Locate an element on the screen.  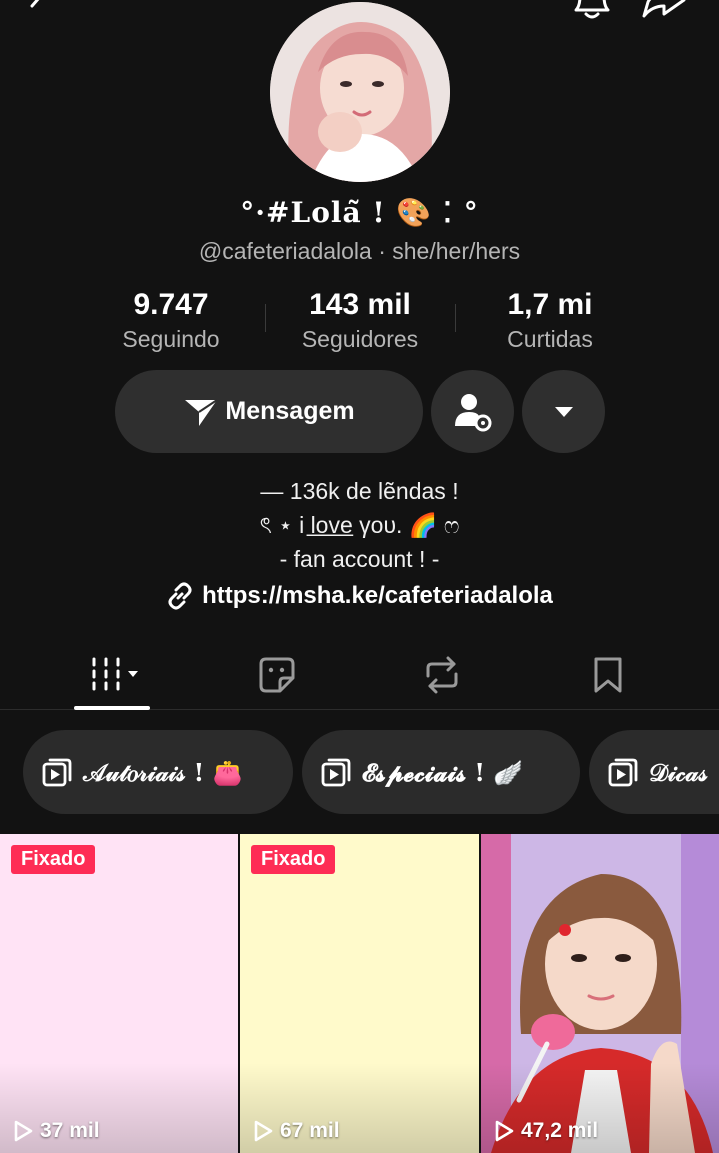
playlist-chips: 𝒜𝓊𝓉𝑜𝓇𝒾𝒶𝒾𝓈 ! 👛 𝓔𝓼𝓹𝓮𝓬𝓲𝓪𝓲𝓼 ! 🪽 𝒟𝒾𝒸𝒶𝓈 is located at coordinates (359, 772).